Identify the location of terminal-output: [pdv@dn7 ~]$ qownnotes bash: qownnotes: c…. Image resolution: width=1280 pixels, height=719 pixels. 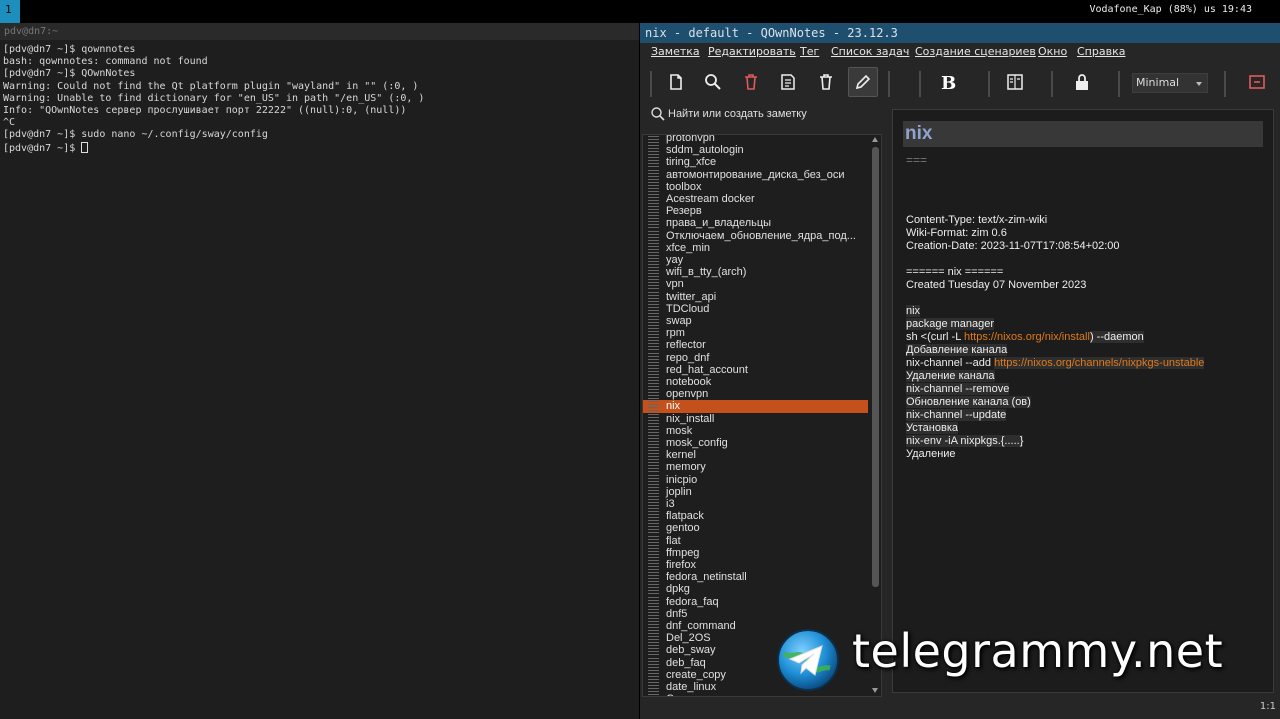
(319, 97).